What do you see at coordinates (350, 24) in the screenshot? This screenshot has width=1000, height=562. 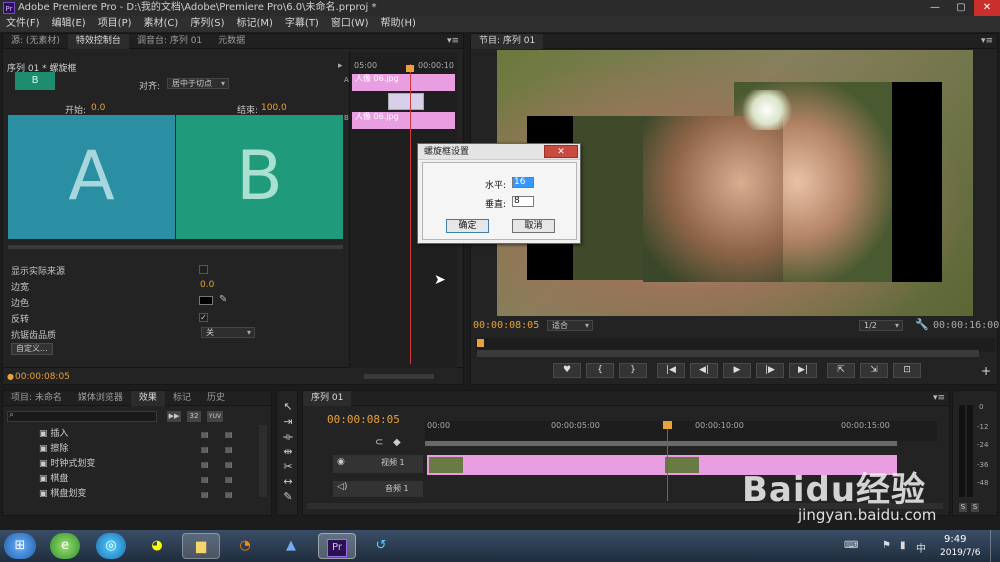 I see `menu-window: 窗口(W)` at bounding box center [350, 24].